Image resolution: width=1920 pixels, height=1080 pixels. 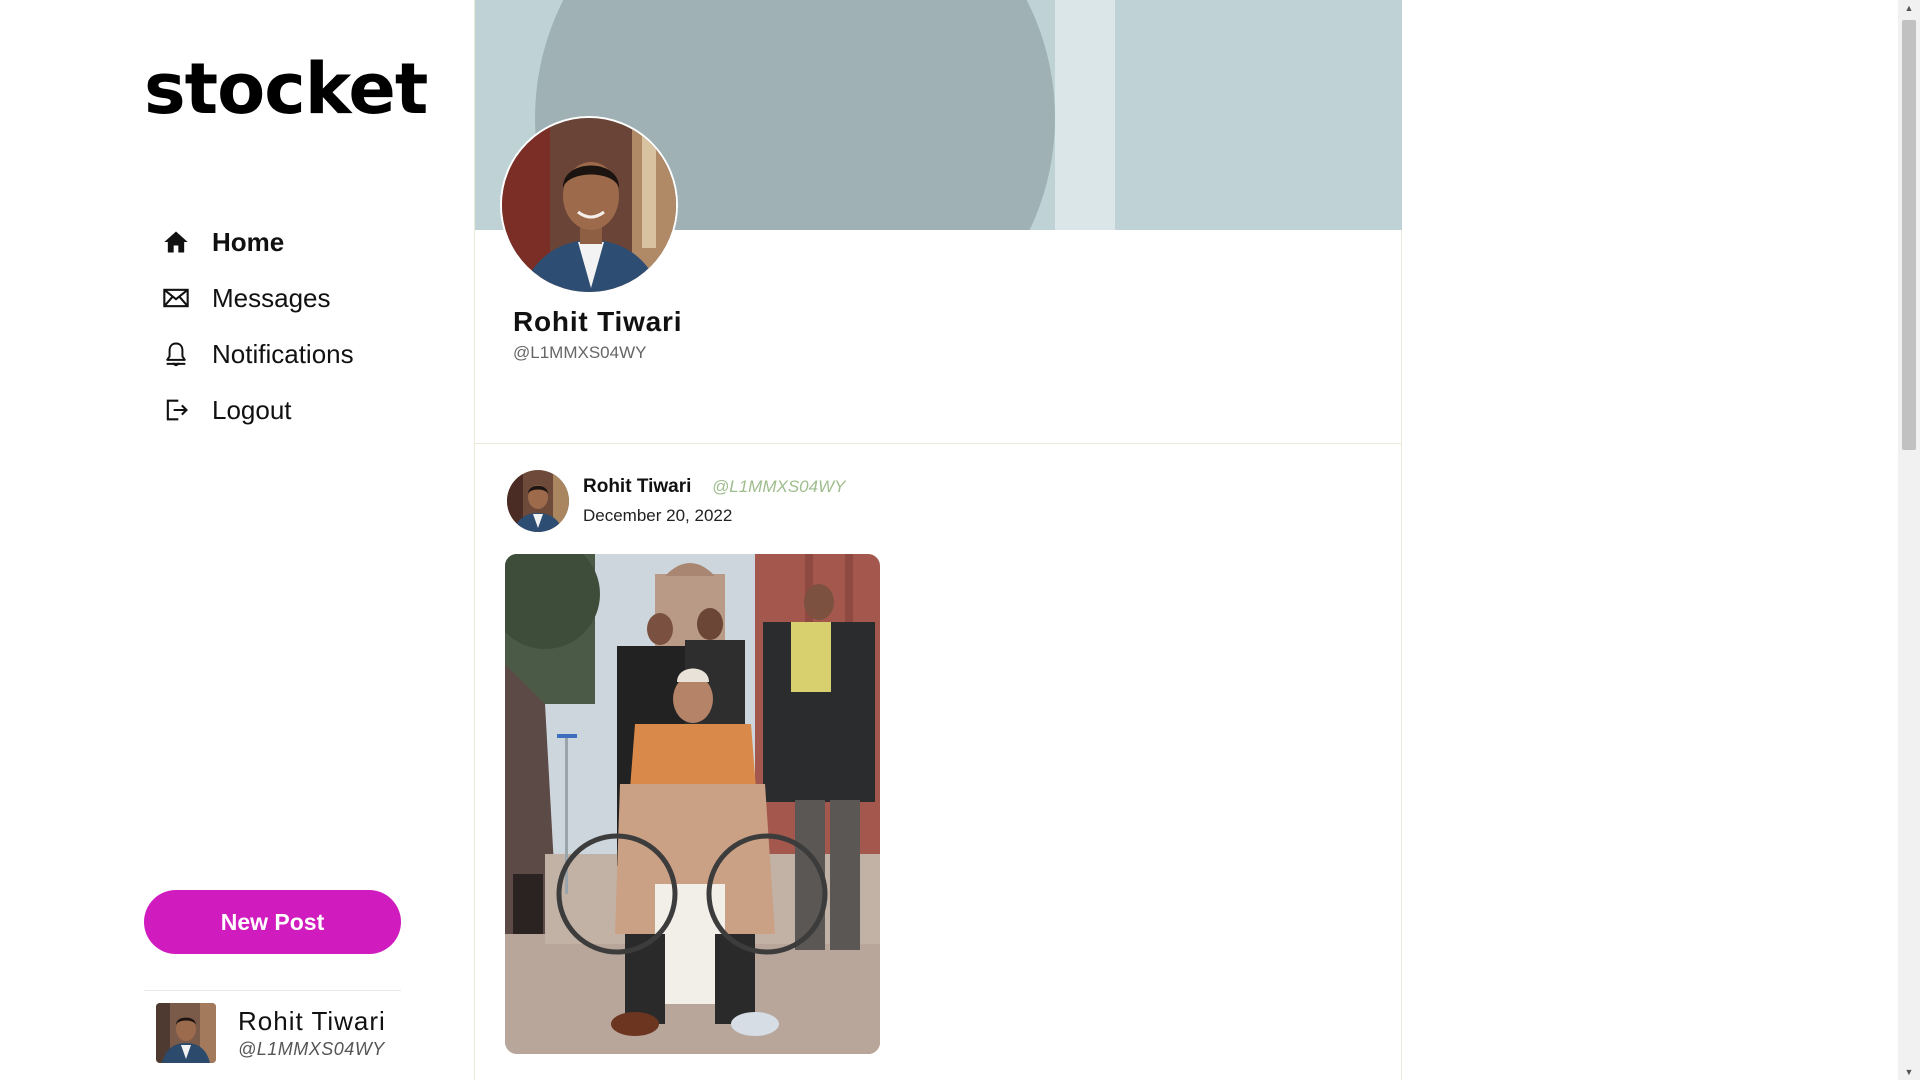 I want to click on profile-avatar, so click(x=589, y=205).